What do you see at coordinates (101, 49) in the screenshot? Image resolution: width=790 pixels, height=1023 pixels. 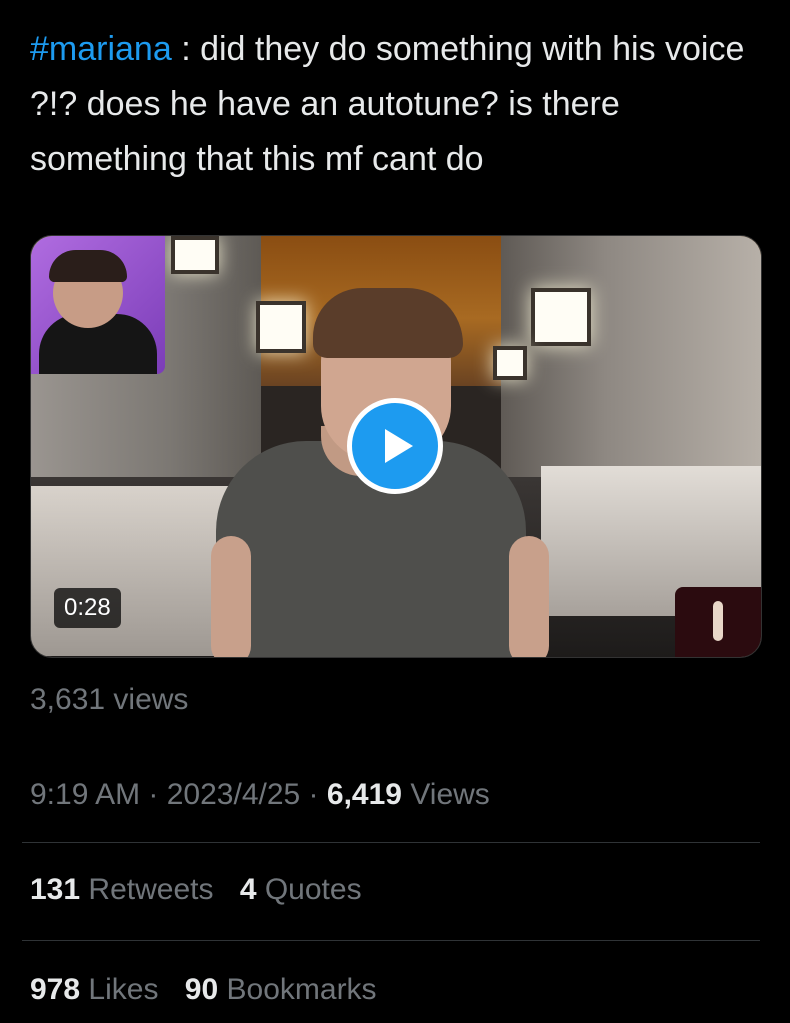 I see `hashtag-link: #mariana` at bounding box center [101, 49].